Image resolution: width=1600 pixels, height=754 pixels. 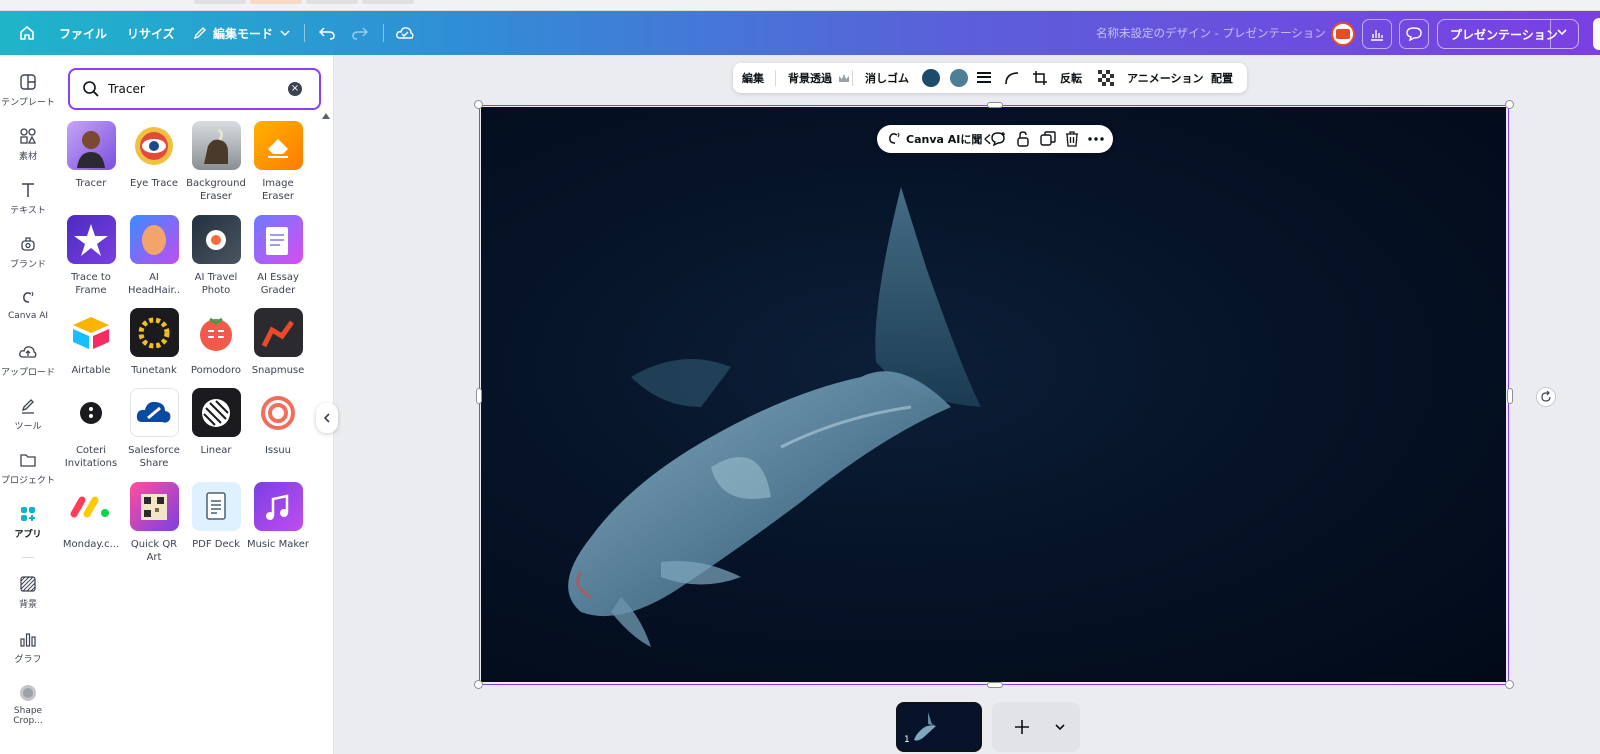 I want to click on quick-qr-art-icon, so click(x=154, y=506).